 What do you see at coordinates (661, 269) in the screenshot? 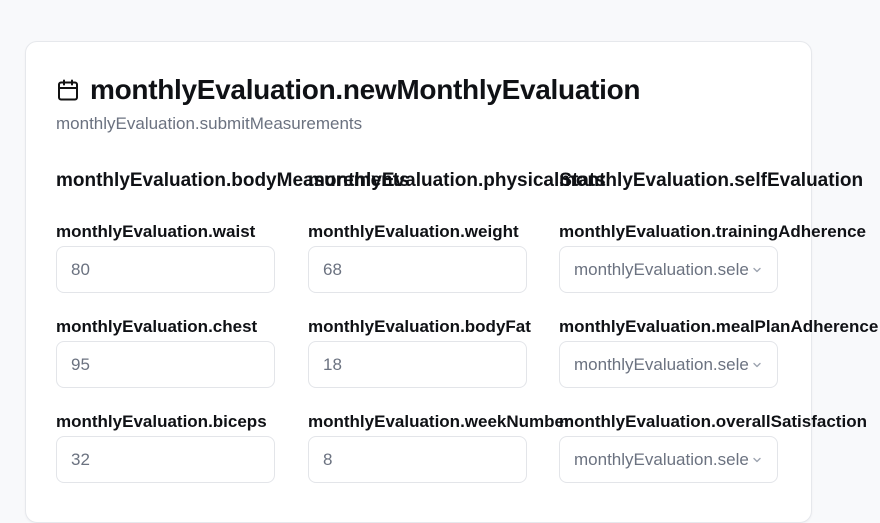
I see `training-adherence-placeholder: monthlyEvaluation.sele` at bounding box center [661, 269].